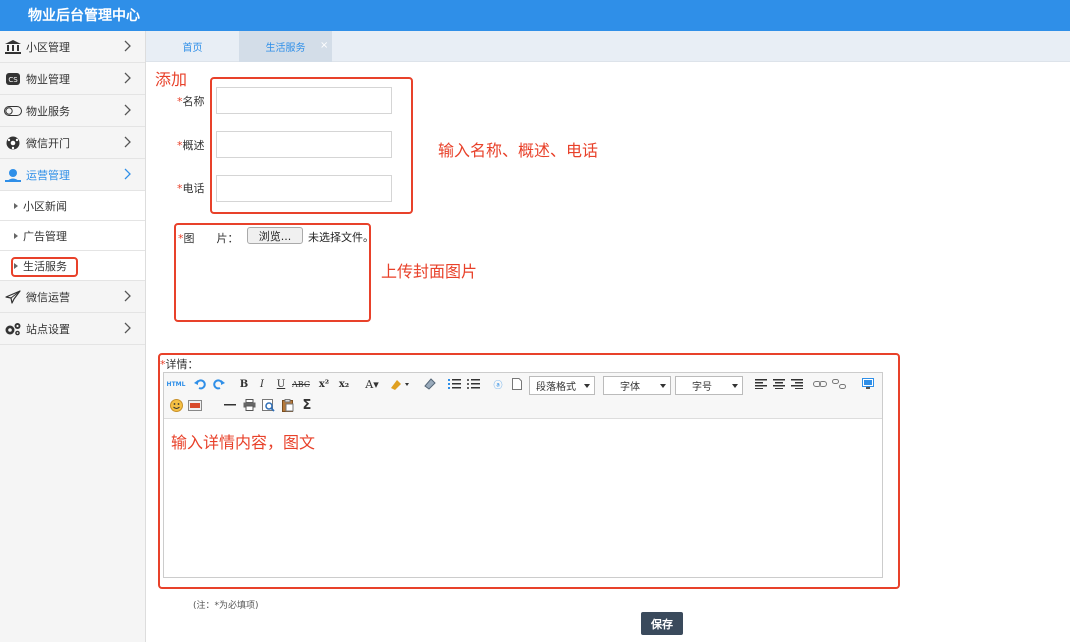 This screenshot has width=1070, height=642. What do you see at coordinates (304, 100) in the screenshot?
I see `name-input` at bounding box center [304, 100].